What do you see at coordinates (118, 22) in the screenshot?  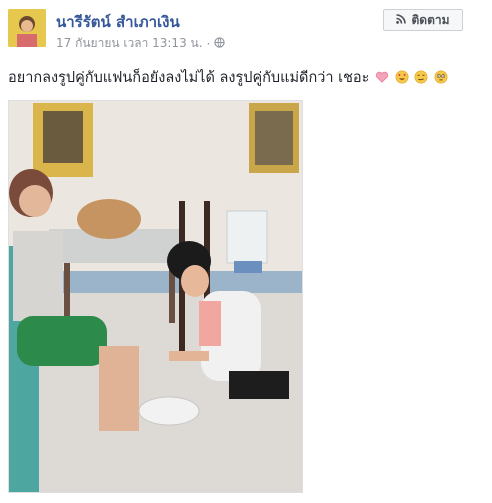 I see `author-name: นารีรัตน์ สำเภาเงิน` at bounding box center [118, 22].